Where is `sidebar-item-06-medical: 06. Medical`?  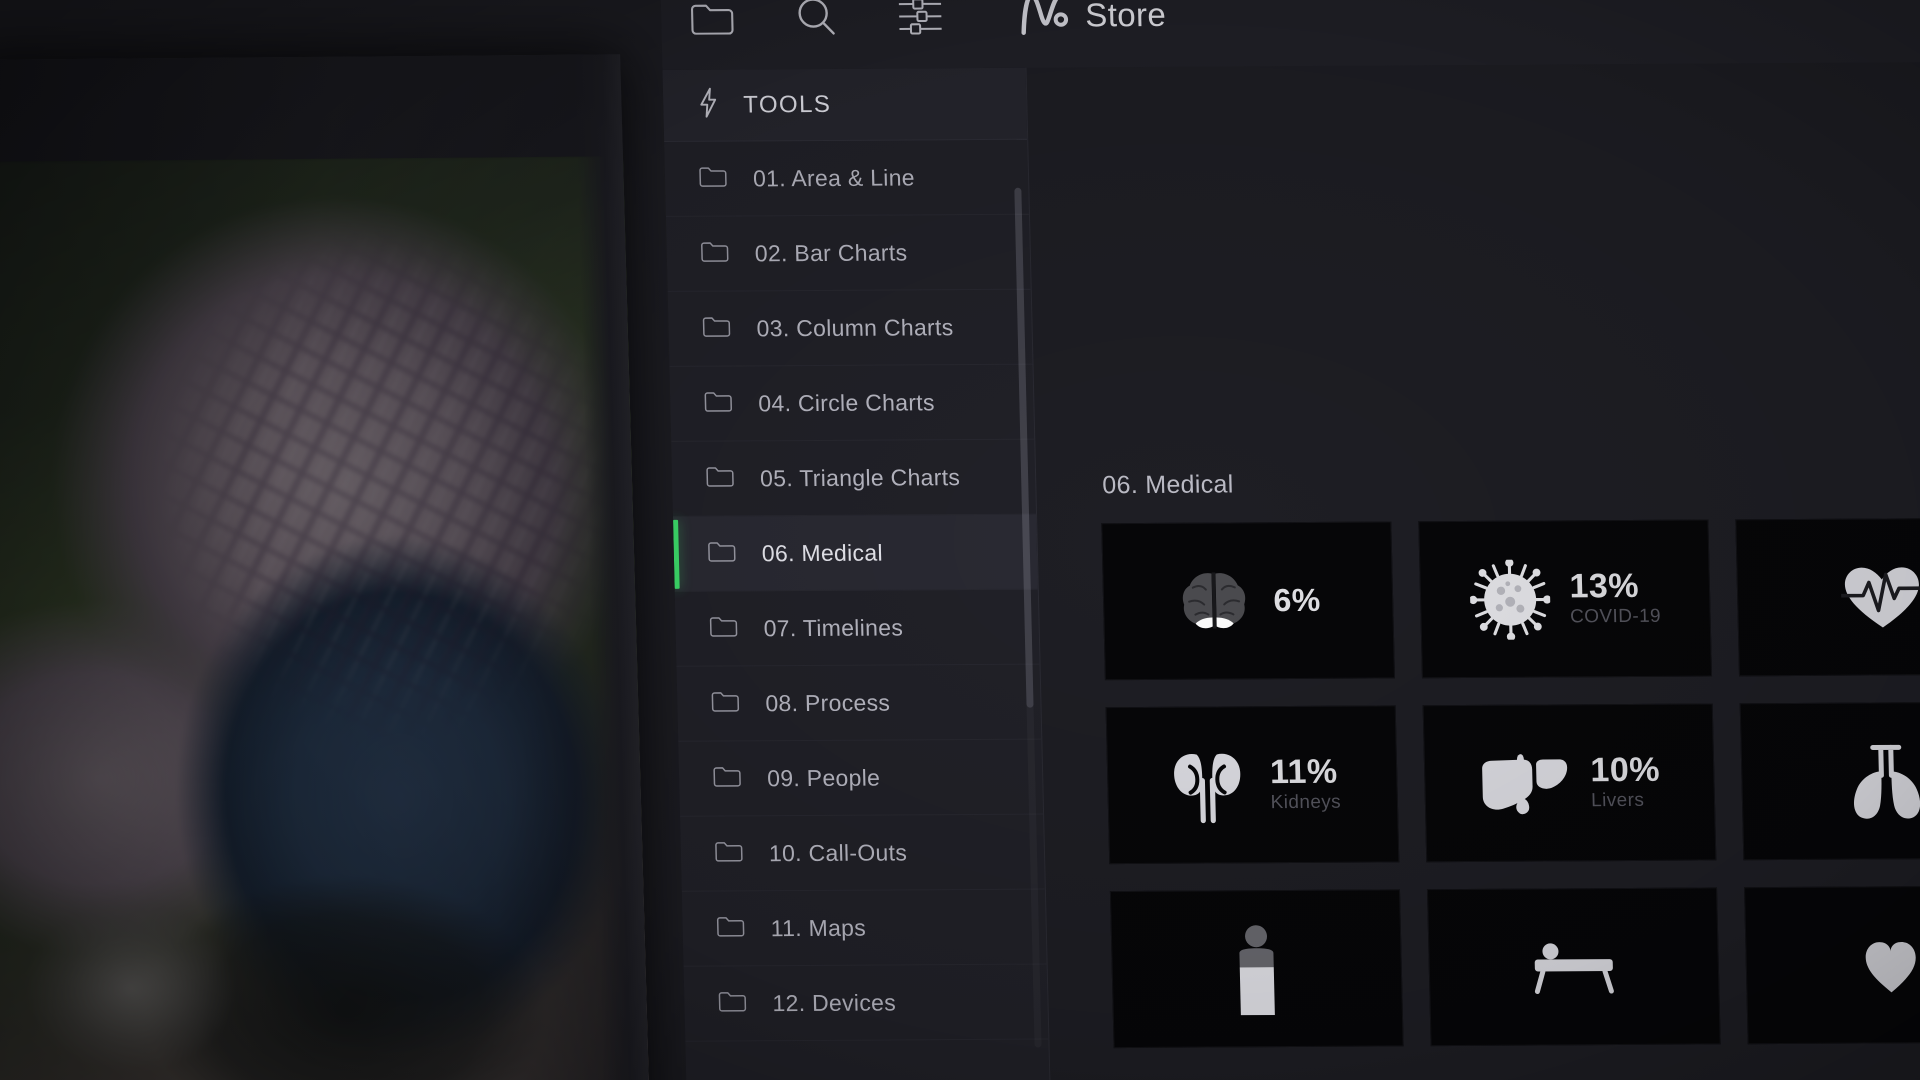 sidebar-item-06-medical: 06. Medical is located at coordinates (855, 553).